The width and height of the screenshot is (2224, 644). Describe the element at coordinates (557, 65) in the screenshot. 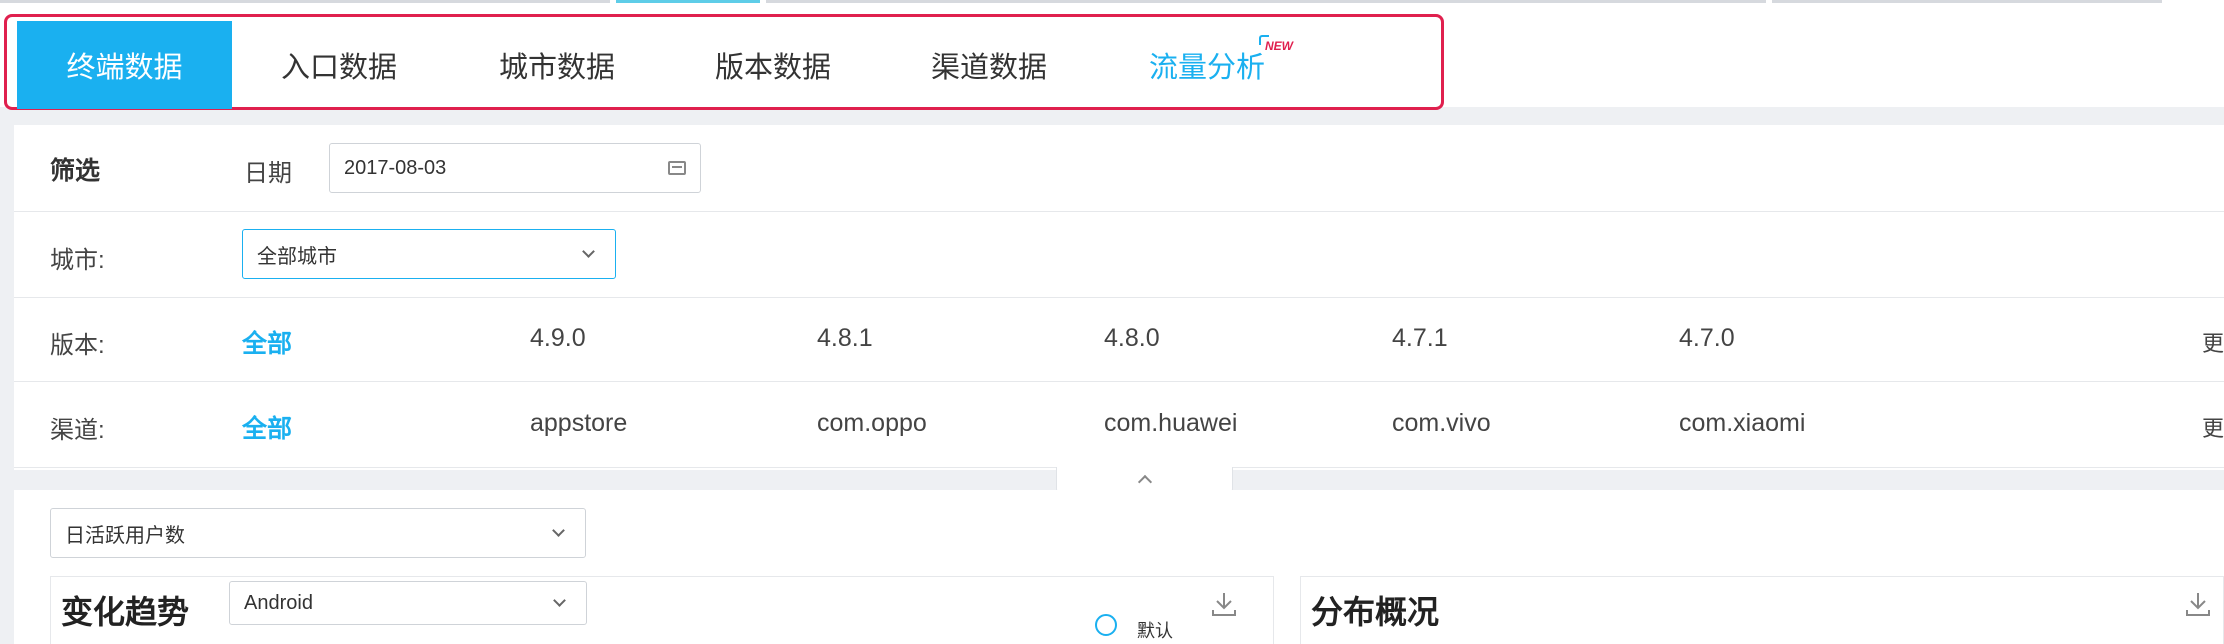

I see `tab-city-data: 城市数据` at that location.